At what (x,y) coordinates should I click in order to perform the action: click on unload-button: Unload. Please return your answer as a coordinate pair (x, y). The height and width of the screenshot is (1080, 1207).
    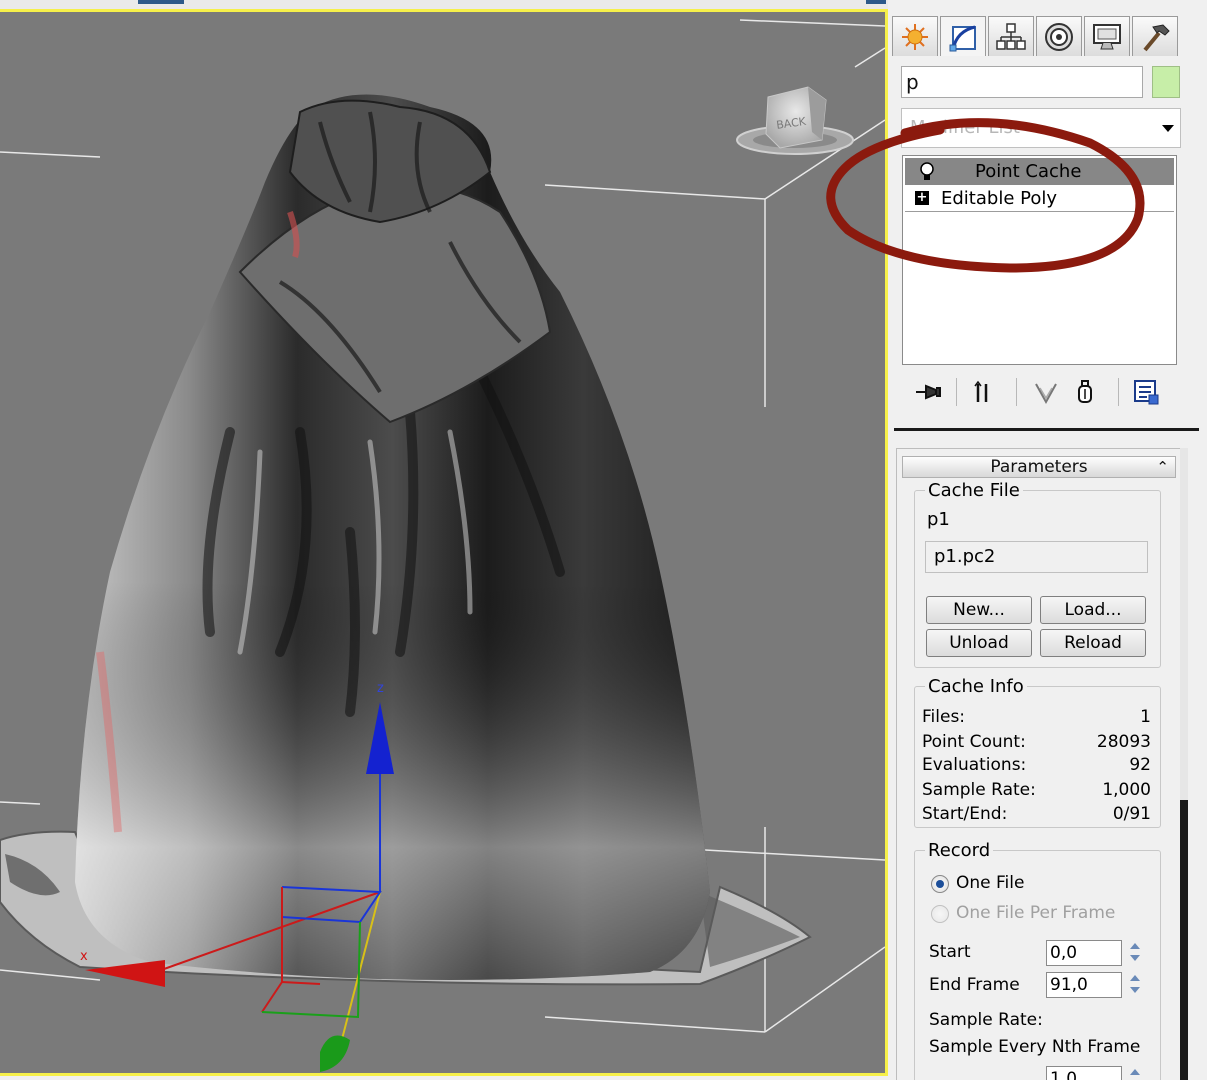
    Looking at the image, I should click on (979, 643).